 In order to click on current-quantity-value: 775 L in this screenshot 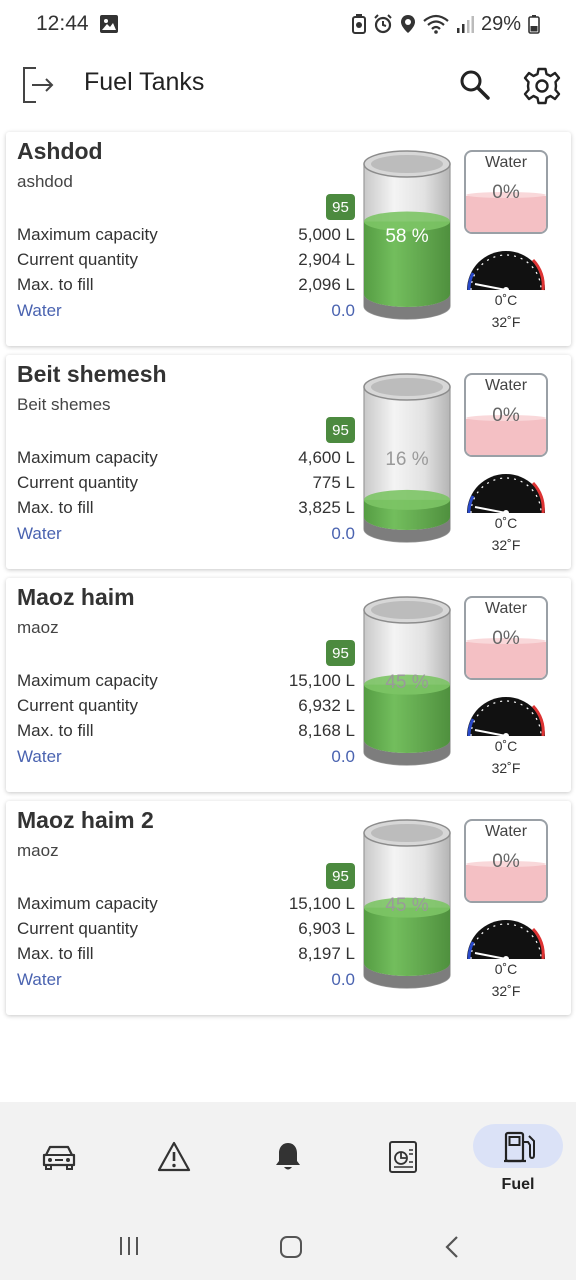, I will do `click(333, 482)`.